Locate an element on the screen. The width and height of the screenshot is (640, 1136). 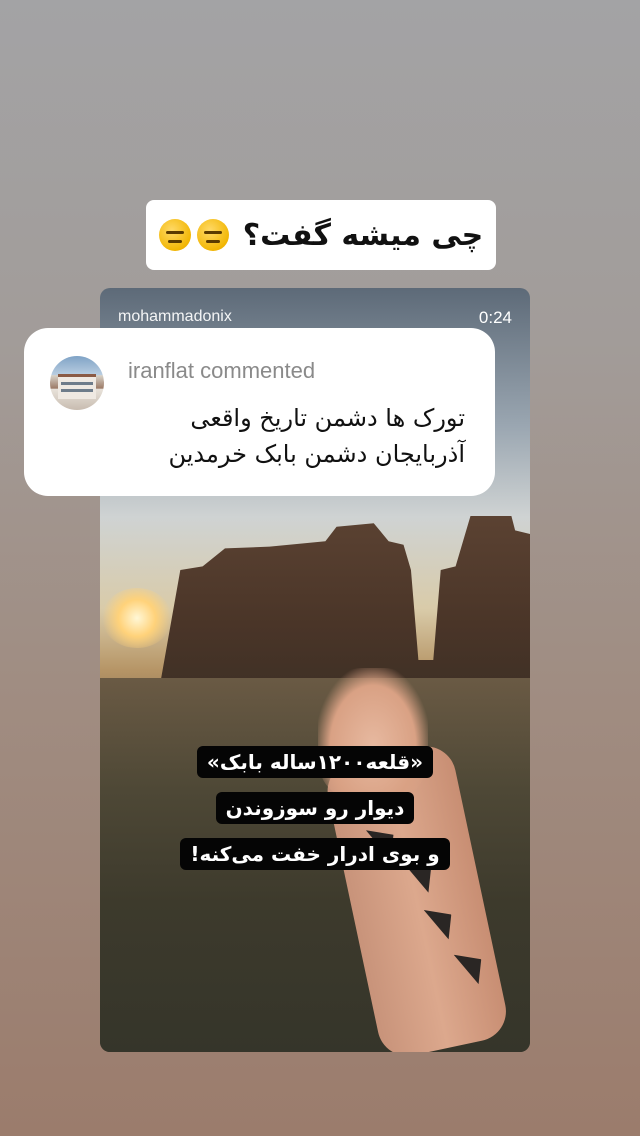
story-text-sticker: چی میشه گفت؟ is located at coordinates (321, 235).